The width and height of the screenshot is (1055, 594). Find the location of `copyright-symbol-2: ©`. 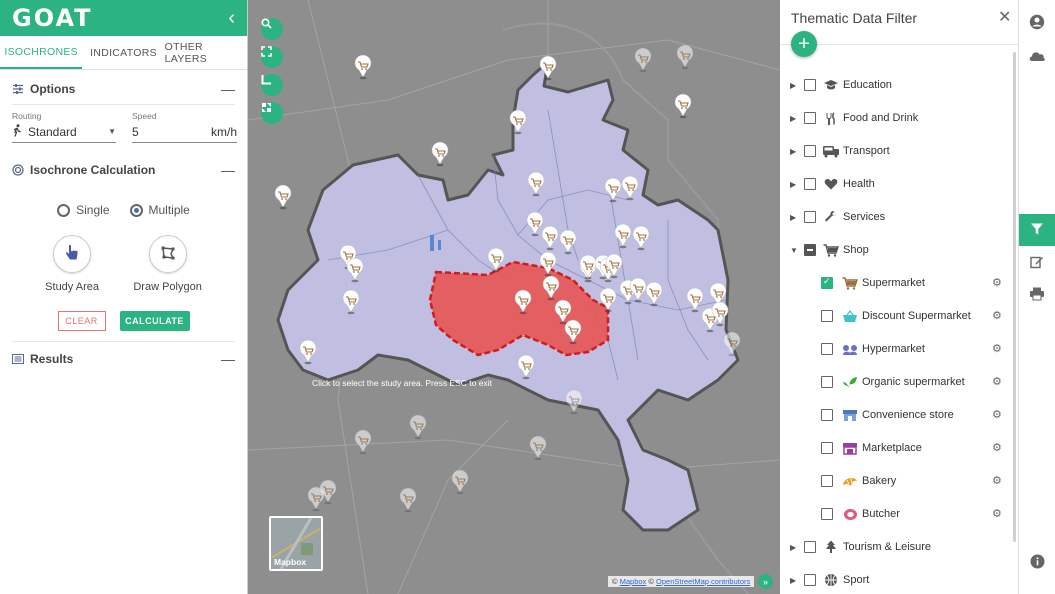

copyright-symbol-2: © is located at coordinates (651, 581).